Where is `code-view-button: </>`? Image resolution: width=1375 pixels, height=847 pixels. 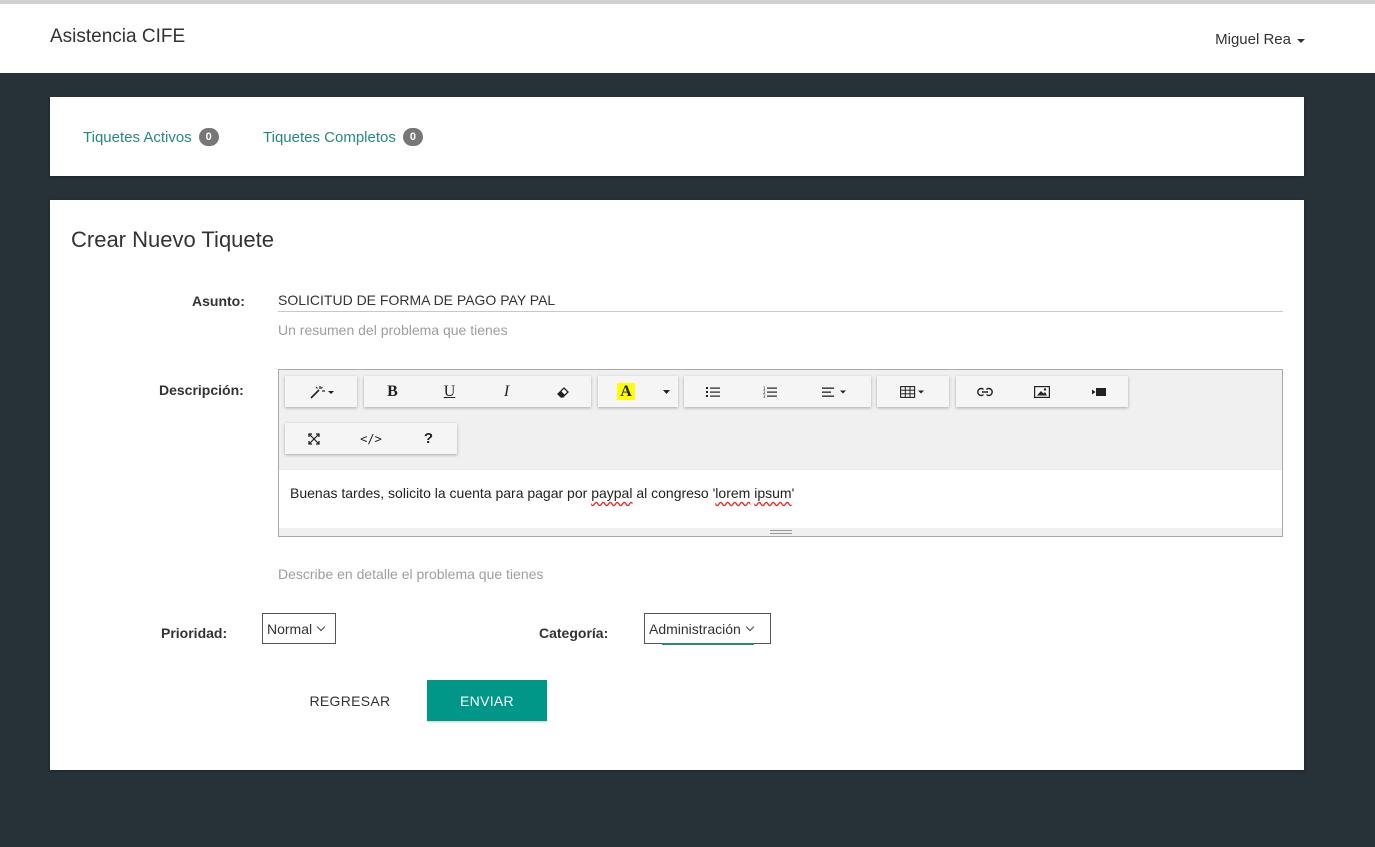
code-view-button: </> is located at coordinates (371, 438).